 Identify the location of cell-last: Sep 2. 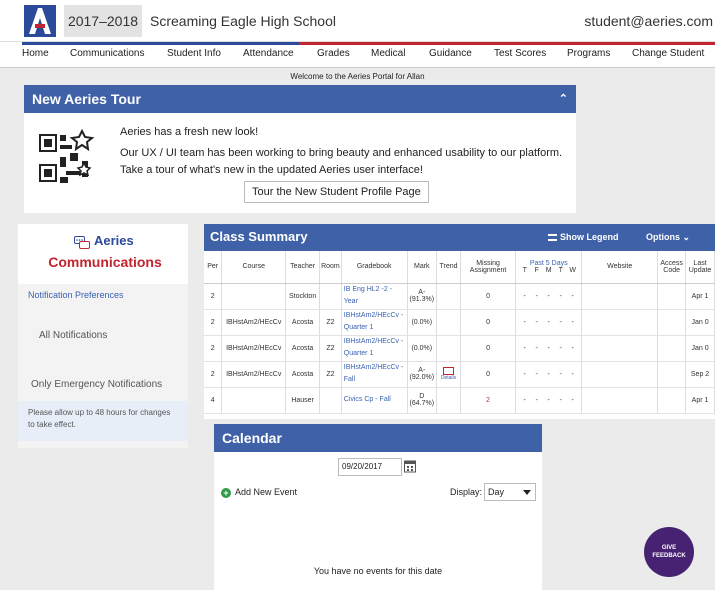
(700, 374).